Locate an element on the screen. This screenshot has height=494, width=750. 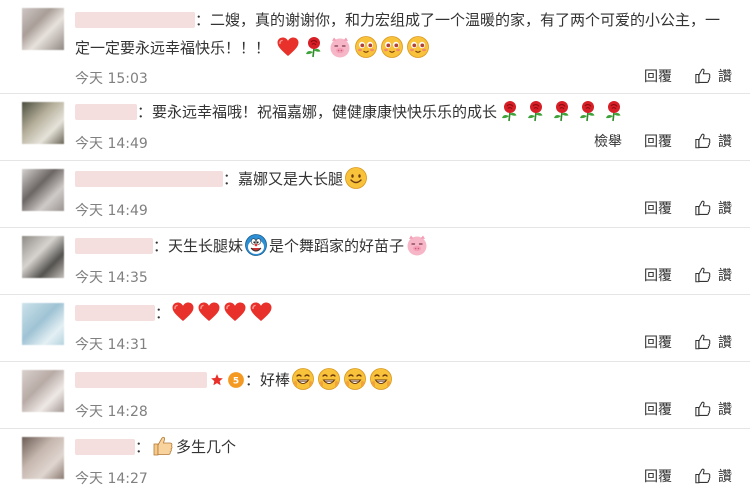
comment-item: ： 今天 14:31 回覆 讚 is located at coordinates (375, 328).